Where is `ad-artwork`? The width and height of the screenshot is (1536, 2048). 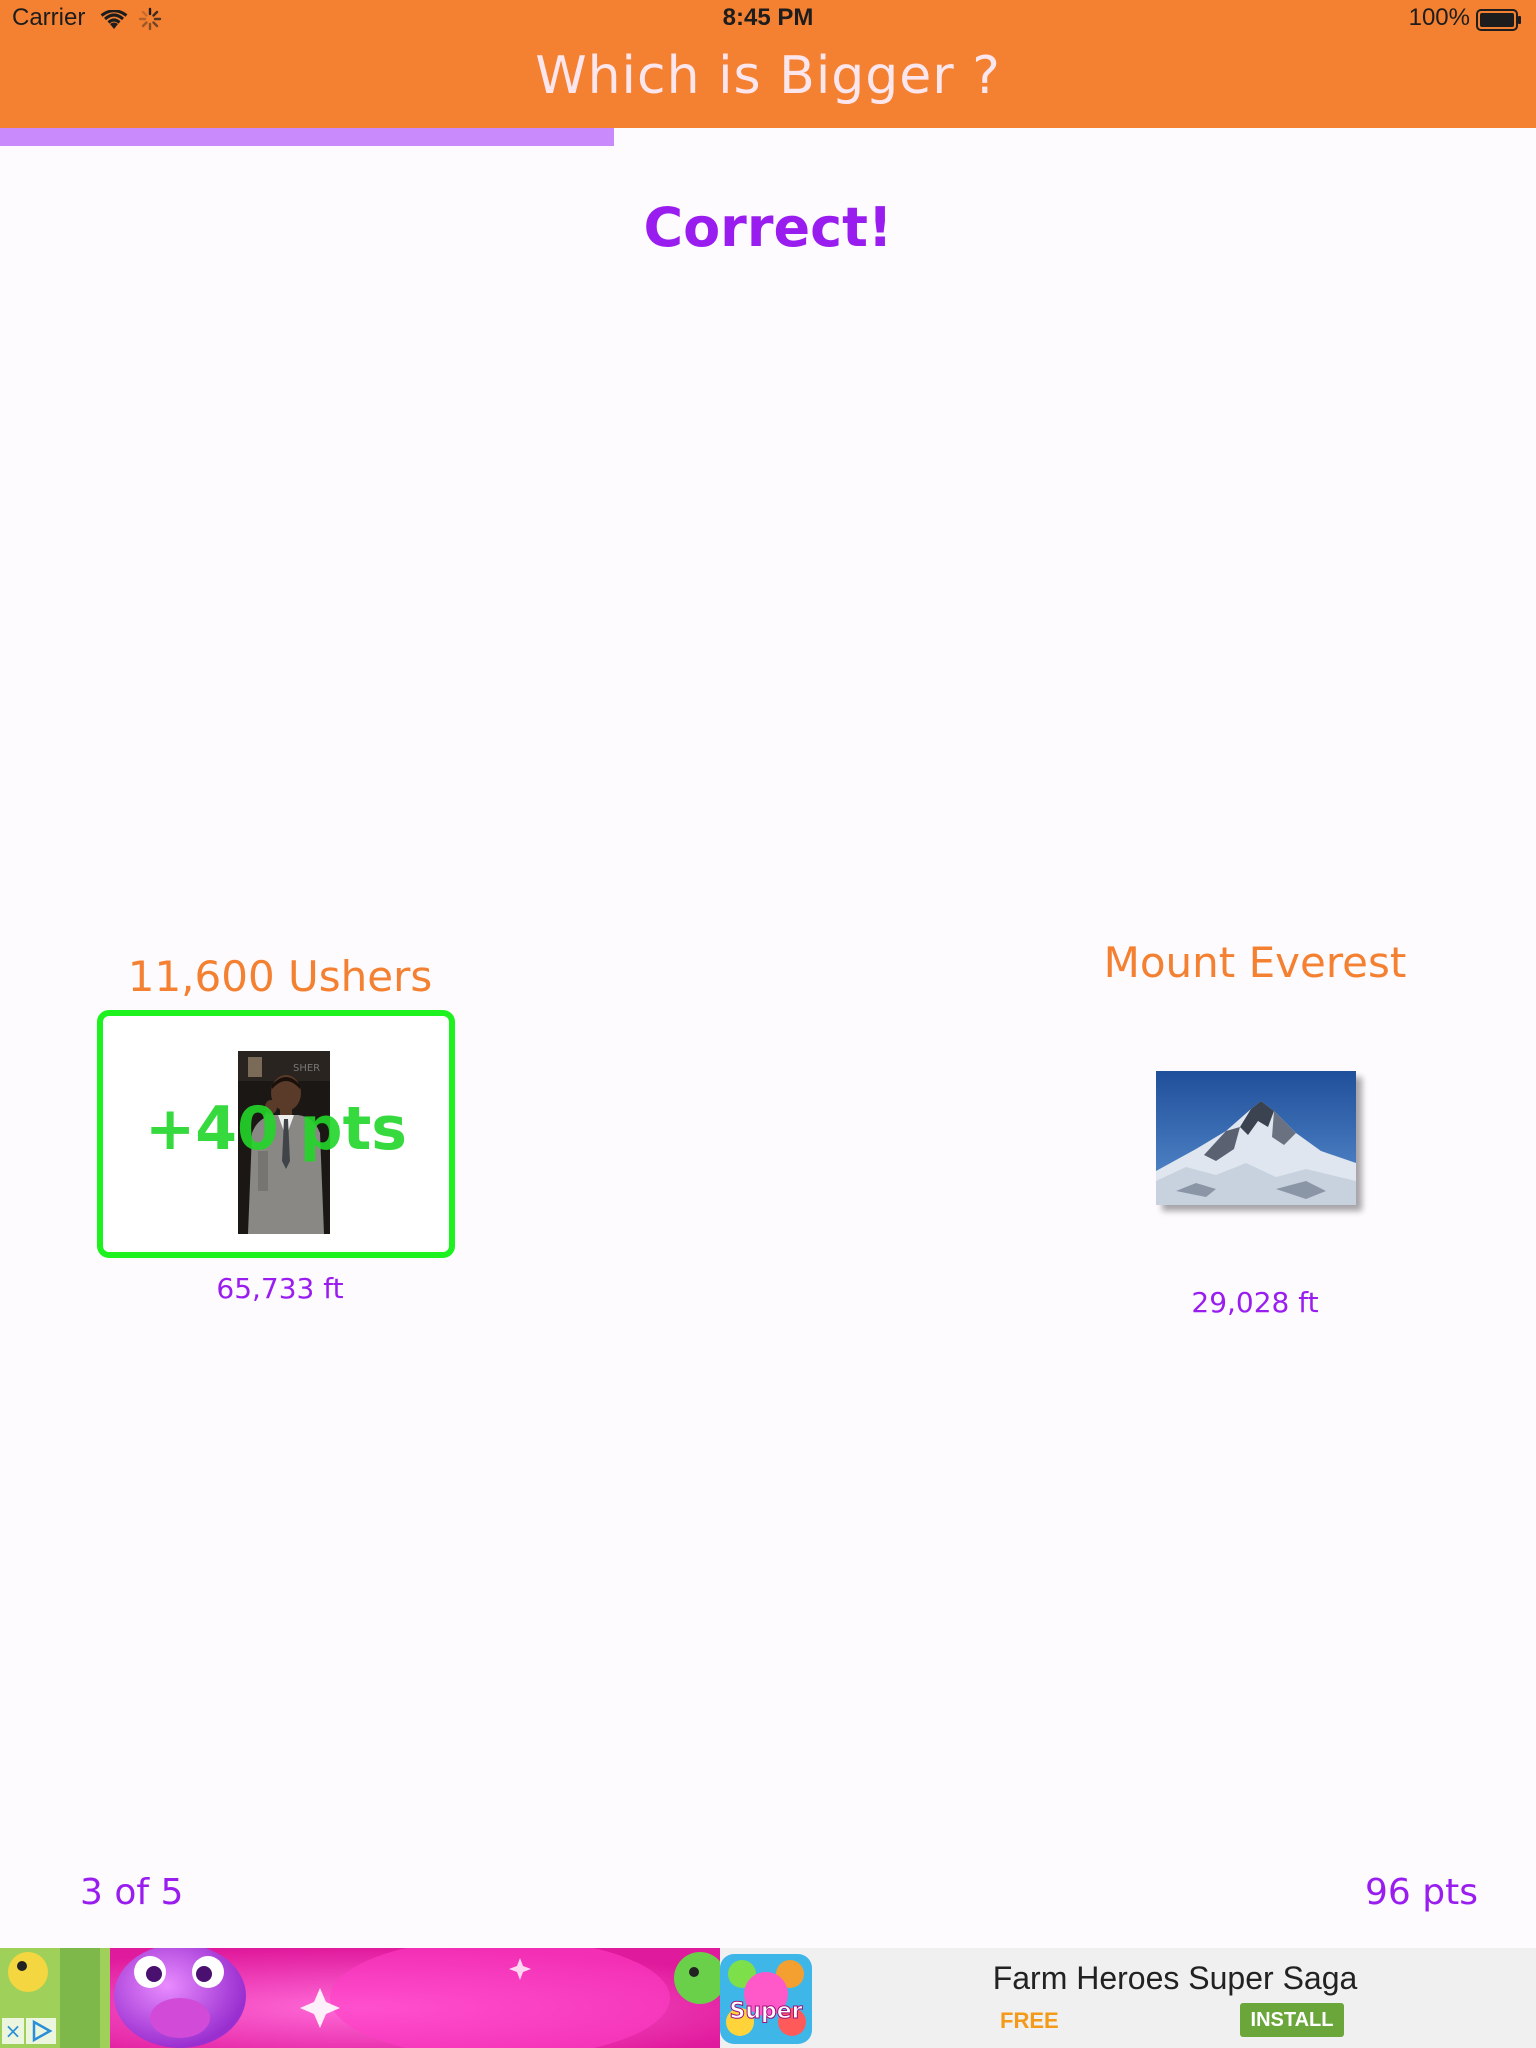
ad-artwork is located at coordinates (360, 1998).